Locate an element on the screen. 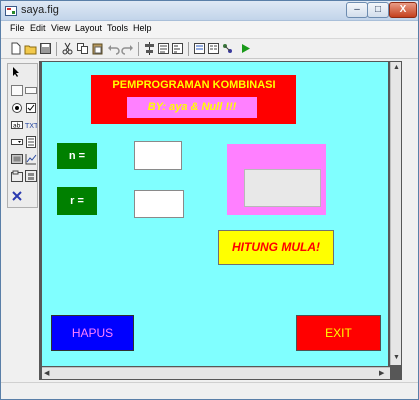 This screenshot has width=419, height=400. open-folder-icon is located at coordinates (30, 48).